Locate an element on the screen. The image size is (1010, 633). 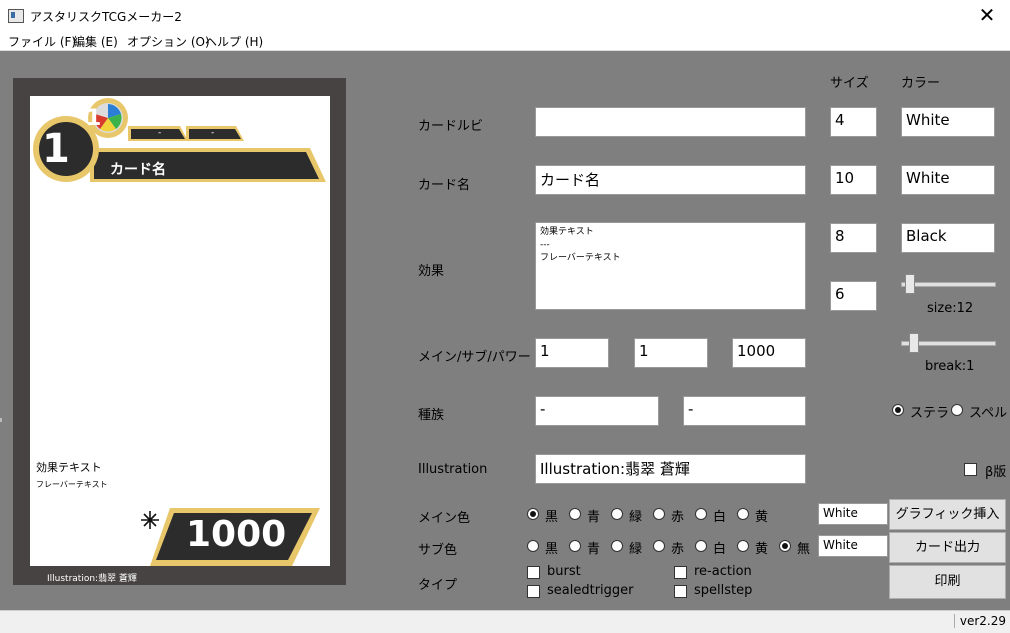
type-label-spellstep: spellstep is located at coordinates (723, 590).